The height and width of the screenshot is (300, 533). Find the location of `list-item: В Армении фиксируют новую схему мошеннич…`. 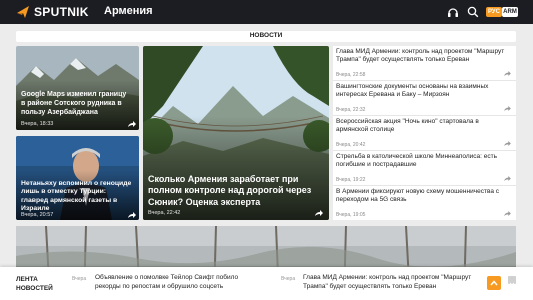

list-item: В Армении фиксируют новую схему мошеннич… is located at coordinates (424, 203).